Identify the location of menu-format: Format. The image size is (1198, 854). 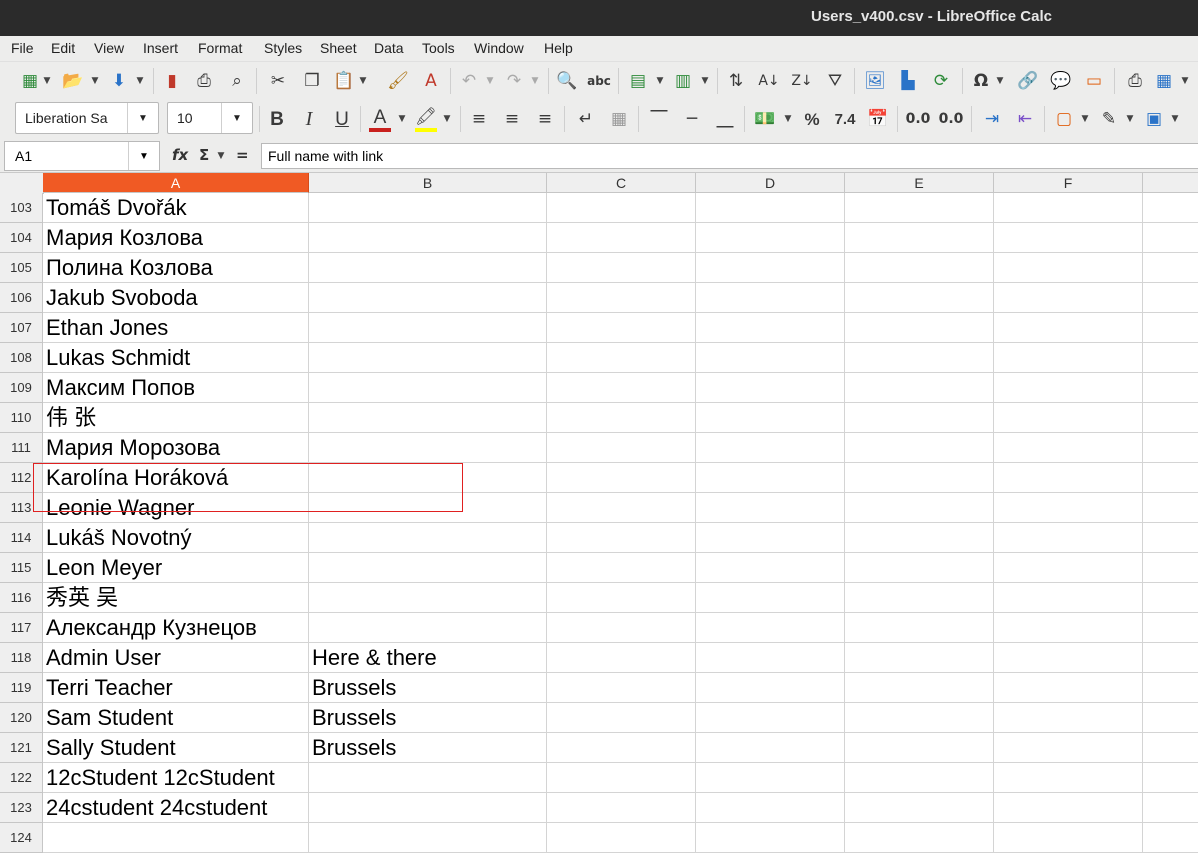
(220, 48).